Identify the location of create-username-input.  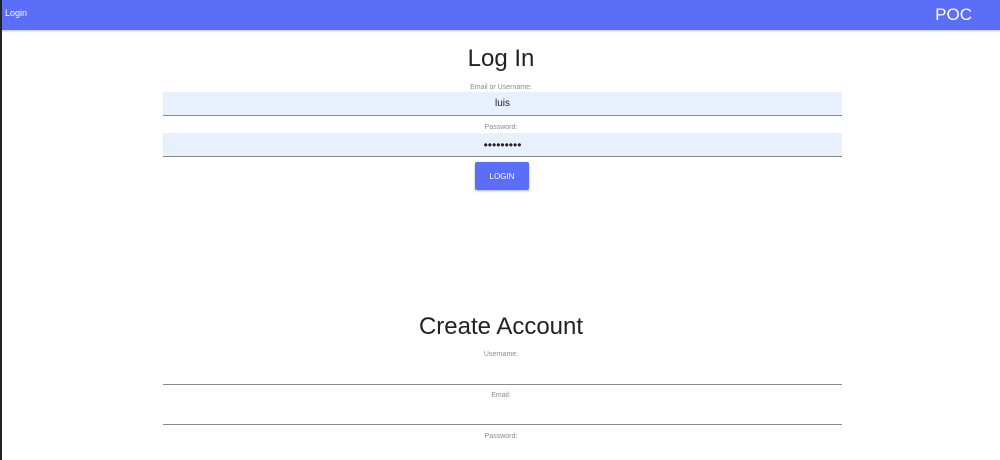
(502, 373).